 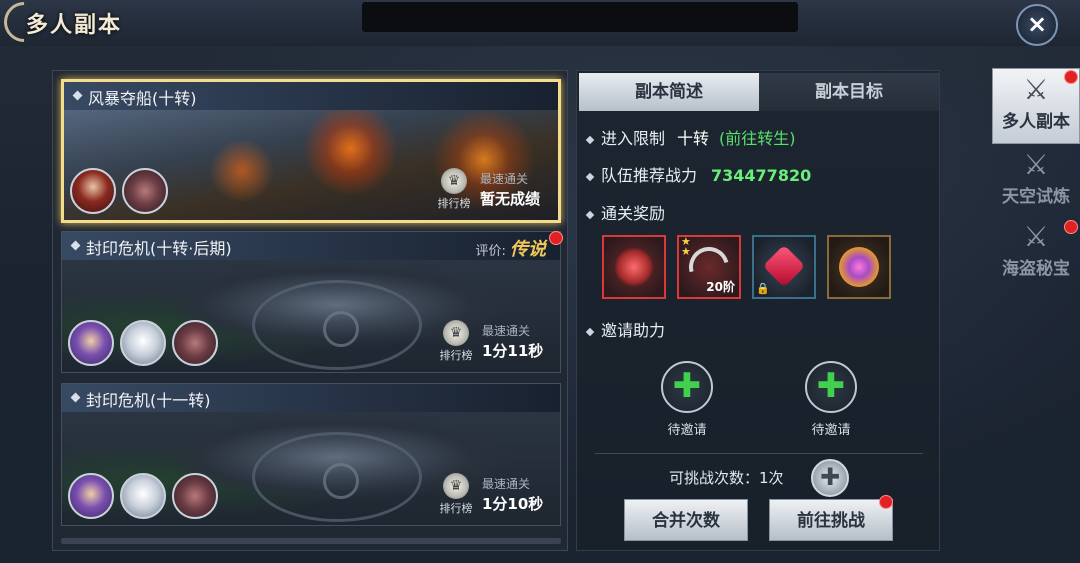 I want to click on reward-level: 20阶, so click(x=720, y=287).